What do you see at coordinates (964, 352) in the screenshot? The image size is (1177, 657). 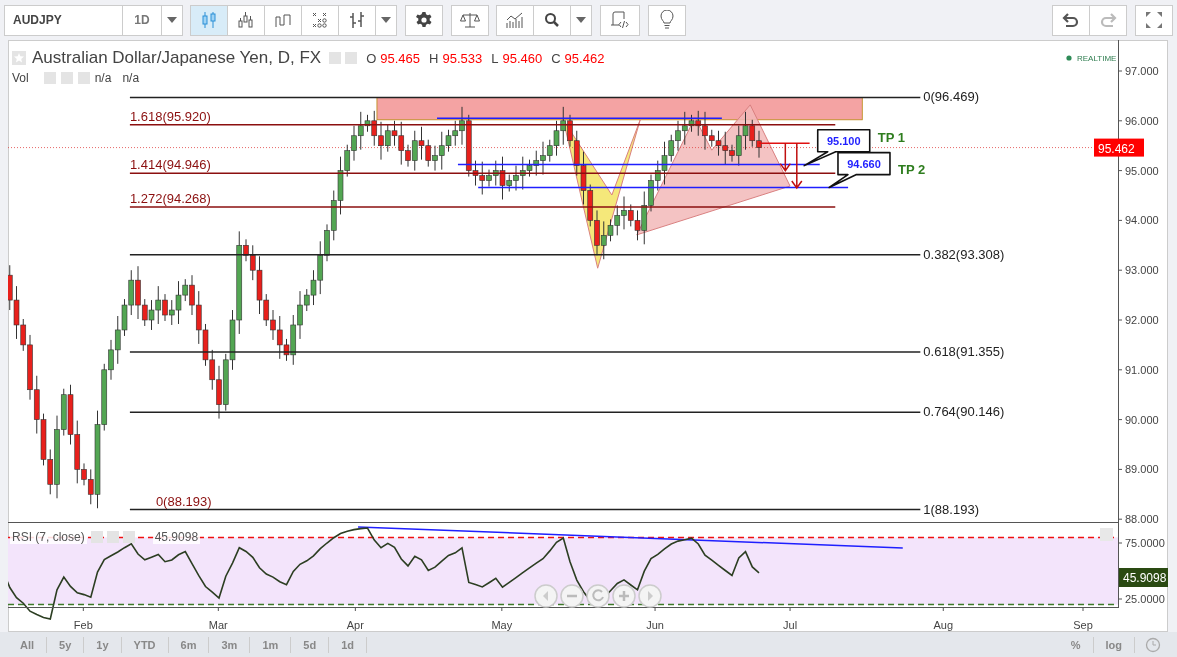 I see `fib-label: 0.618(91.355)` at bounding box center [964, 352].